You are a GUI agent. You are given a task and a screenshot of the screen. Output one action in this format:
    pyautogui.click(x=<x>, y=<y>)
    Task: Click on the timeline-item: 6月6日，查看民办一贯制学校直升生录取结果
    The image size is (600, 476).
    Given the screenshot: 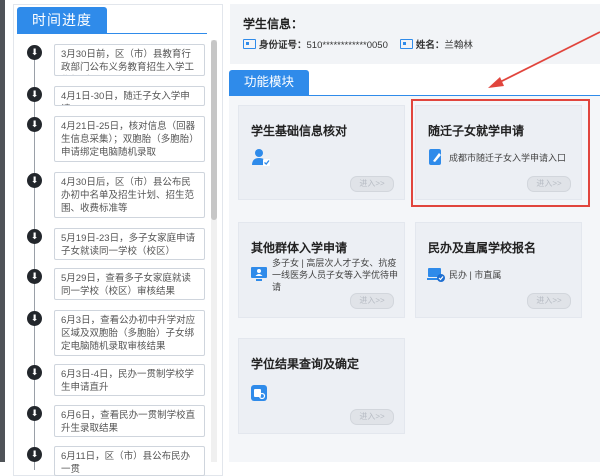 What is the action you would take?
    pyautogui.click(x=129, y=421)
    